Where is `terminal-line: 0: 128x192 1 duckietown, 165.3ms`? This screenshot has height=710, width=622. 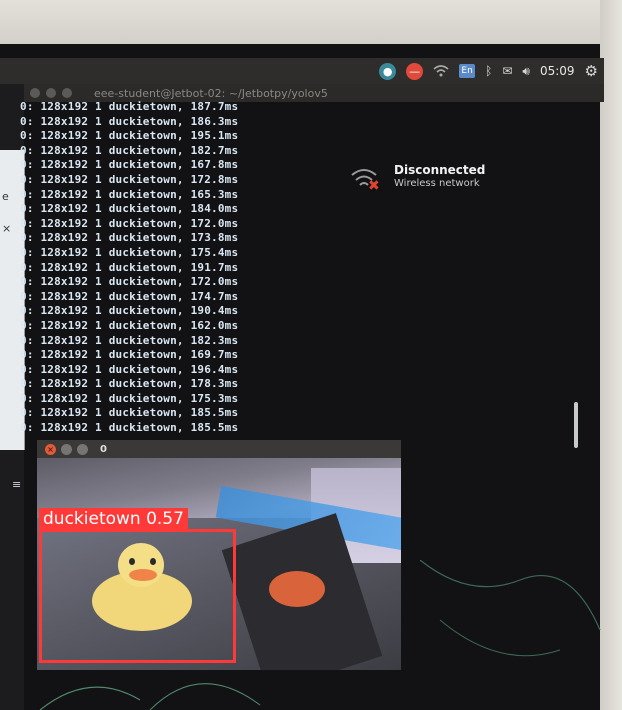 terminal-line: 0: 128x192 1 duckietown, 165.3ms is located at coordinates (129, 194).